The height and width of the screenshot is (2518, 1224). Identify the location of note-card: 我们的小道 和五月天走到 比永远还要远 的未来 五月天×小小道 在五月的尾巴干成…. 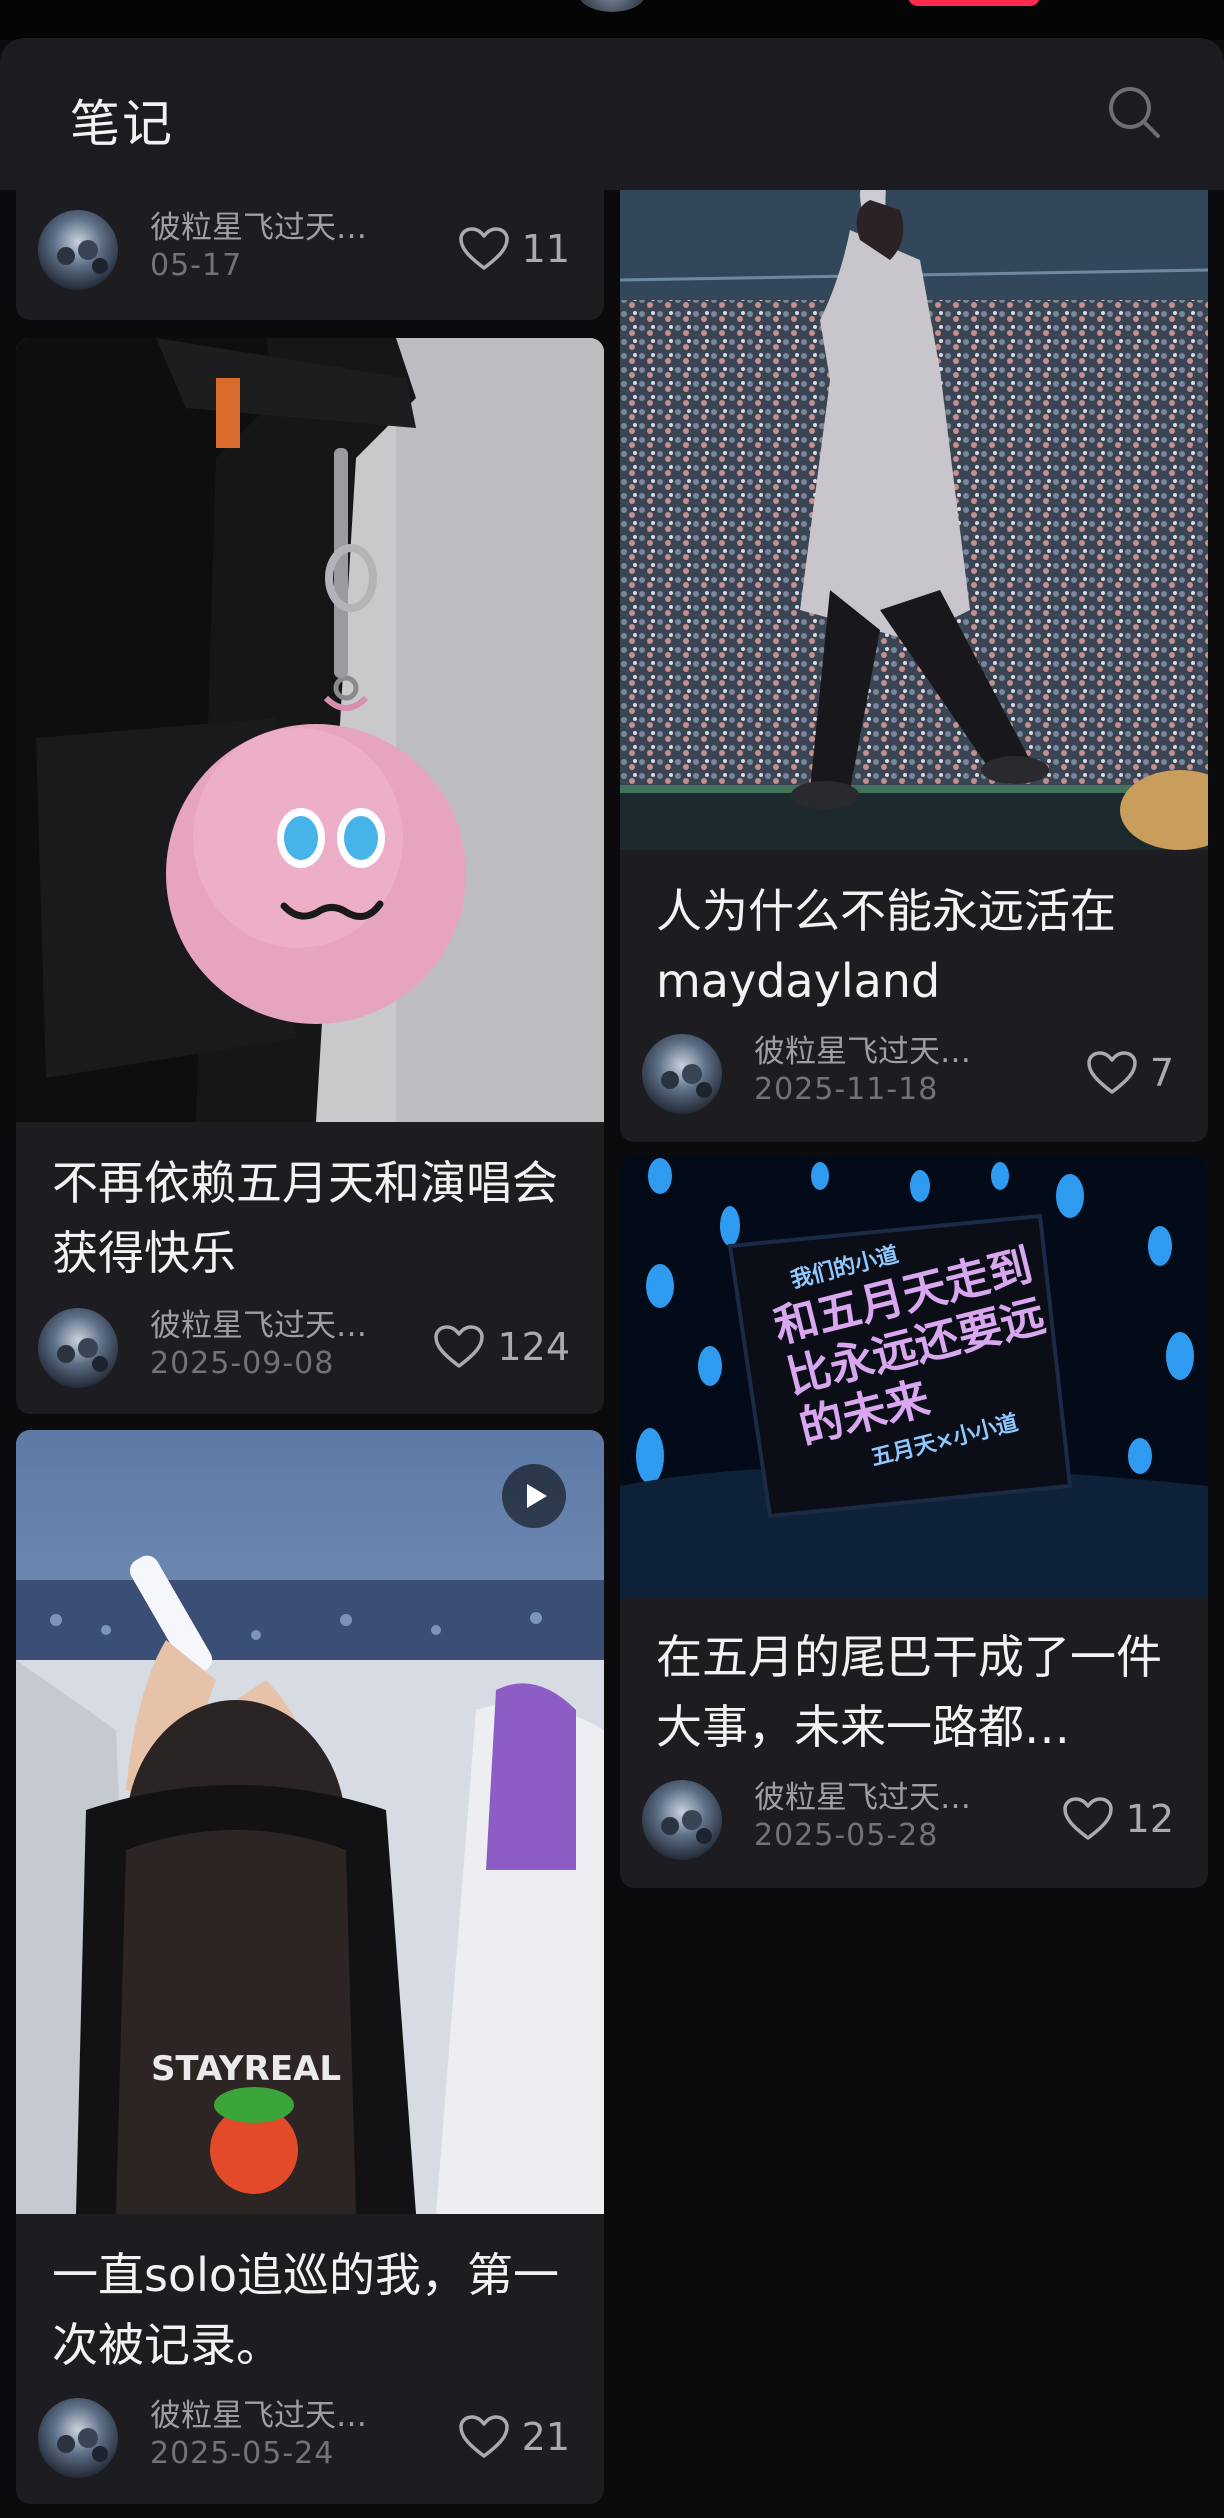
(914, 1522).